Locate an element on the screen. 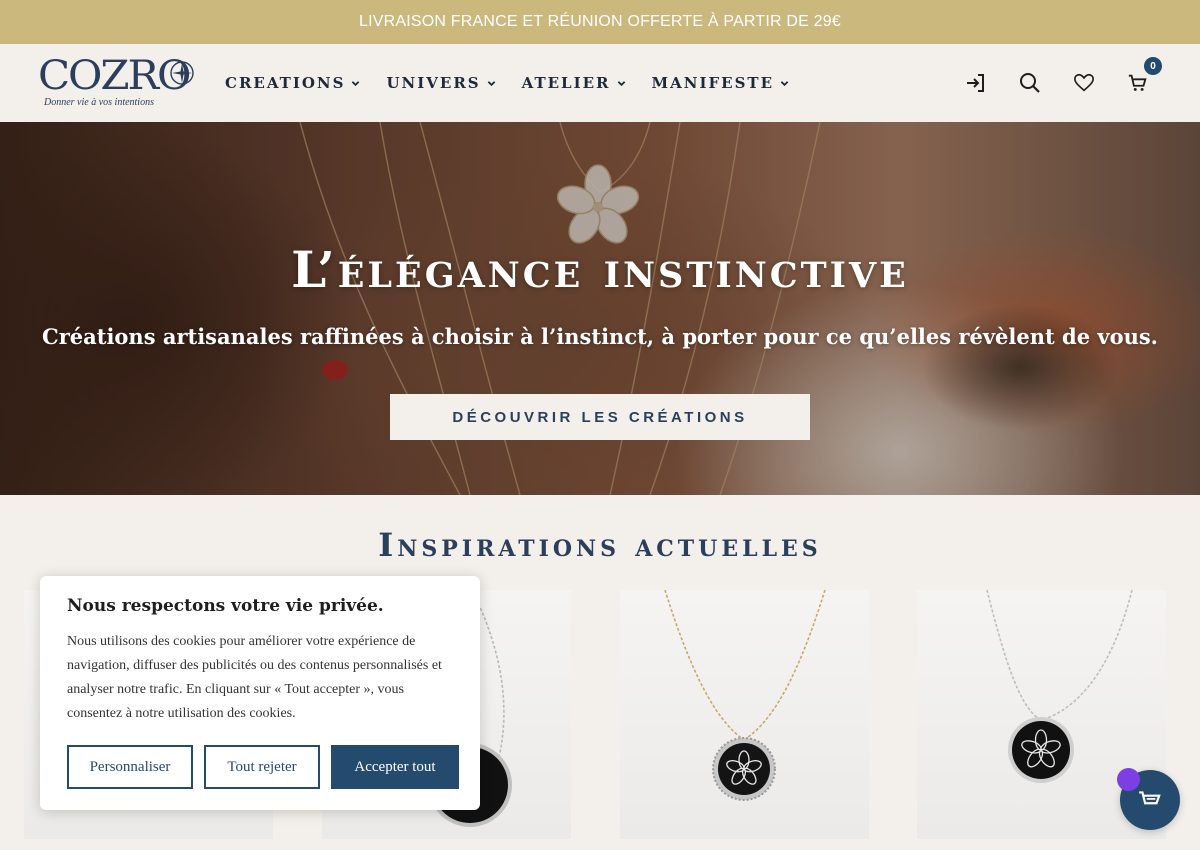 Image resolution: width=1200 pixels, height=850 pixels. product-card is located at coordinates (744, 714).